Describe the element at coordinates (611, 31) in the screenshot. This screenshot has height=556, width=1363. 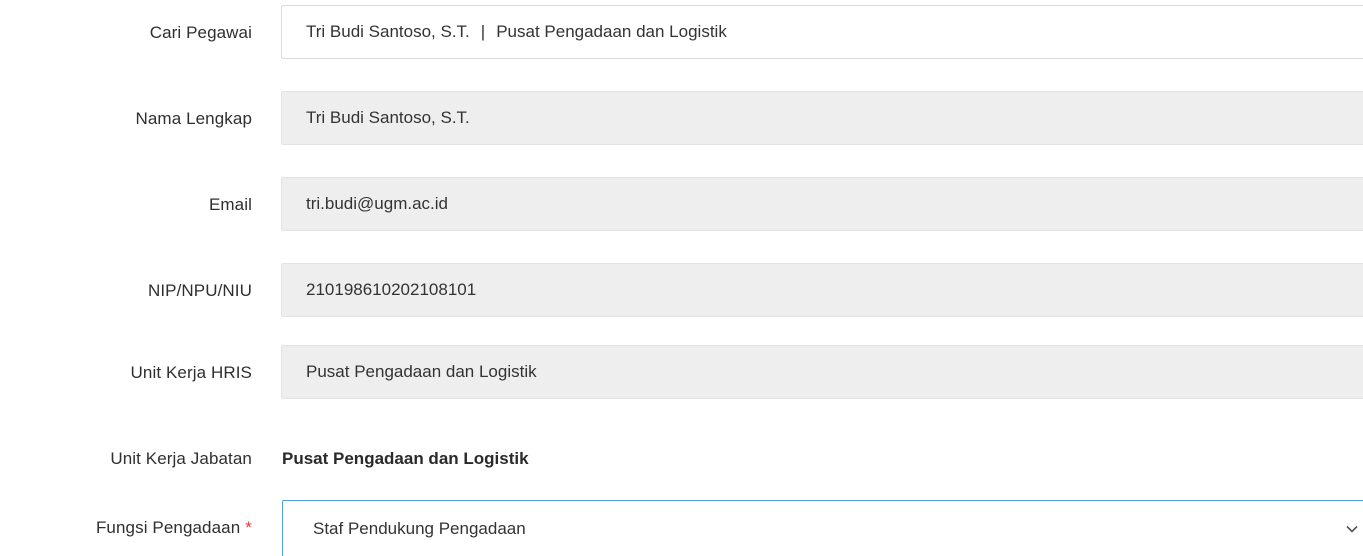
I see `cari-pegawai-unit: Pusat Pengadaan dan Logistik` at that location.